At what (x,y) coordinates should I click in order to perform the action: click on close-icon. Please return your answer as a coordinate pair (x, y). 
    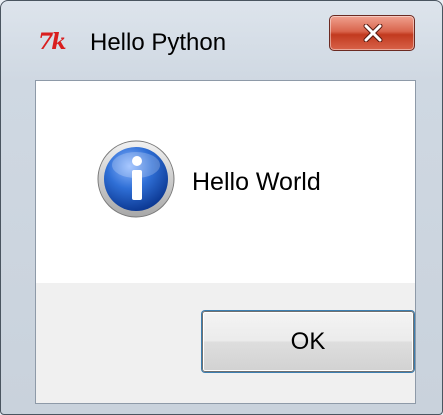
    Looking at the image, I should click on (373, 33).